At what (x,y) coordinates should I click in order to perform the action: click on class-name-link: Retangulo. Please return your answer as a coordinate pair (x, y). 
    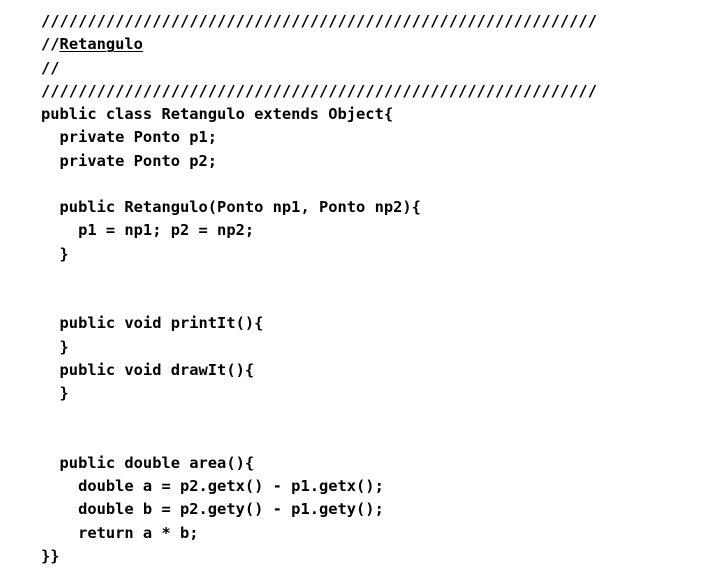
    Looking at the image, I should click on (101, 44).